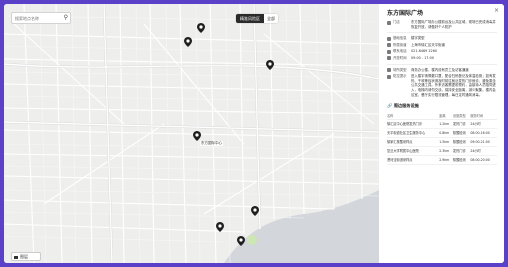 The height and width of the screenshot is (267, 508). Describe the element at coordinates (66, 18) in the screenshot. I see `search-icon: ⚲` at that location.